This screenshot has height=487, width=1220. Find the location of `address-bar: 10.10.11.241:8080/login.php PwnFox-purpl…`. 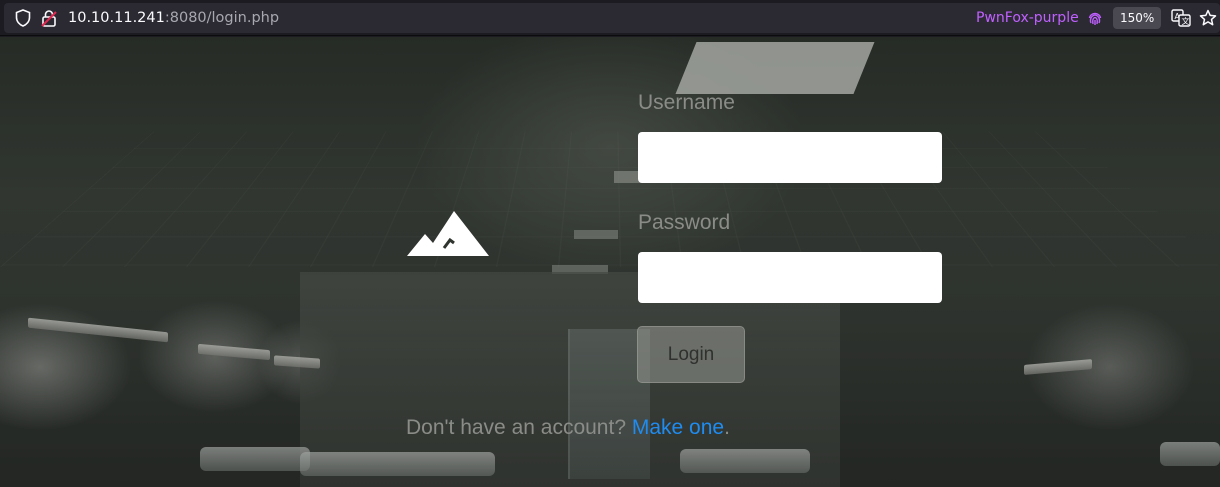

address-bar: 10.10.11.241:8080/login.php PwnFox-purpl… is located at coordinates (612, 18).